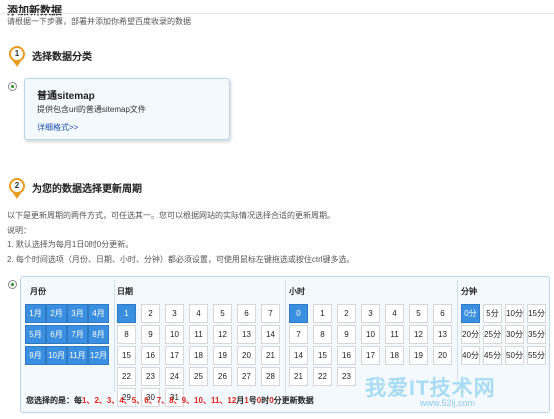  What do you see at coordinates (222, 355) in the screenshot?
I see `day-cell: 19` at bounding box center [222, 355].